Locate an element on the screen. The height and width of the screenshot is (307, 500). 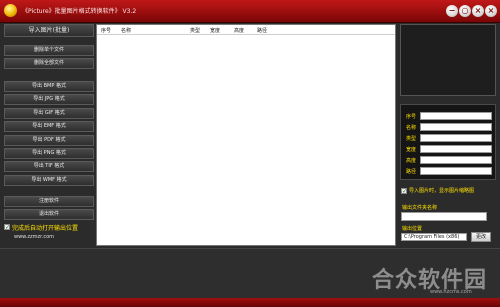
output-location-label: 输出位置 is located at coordinates (412, 229).